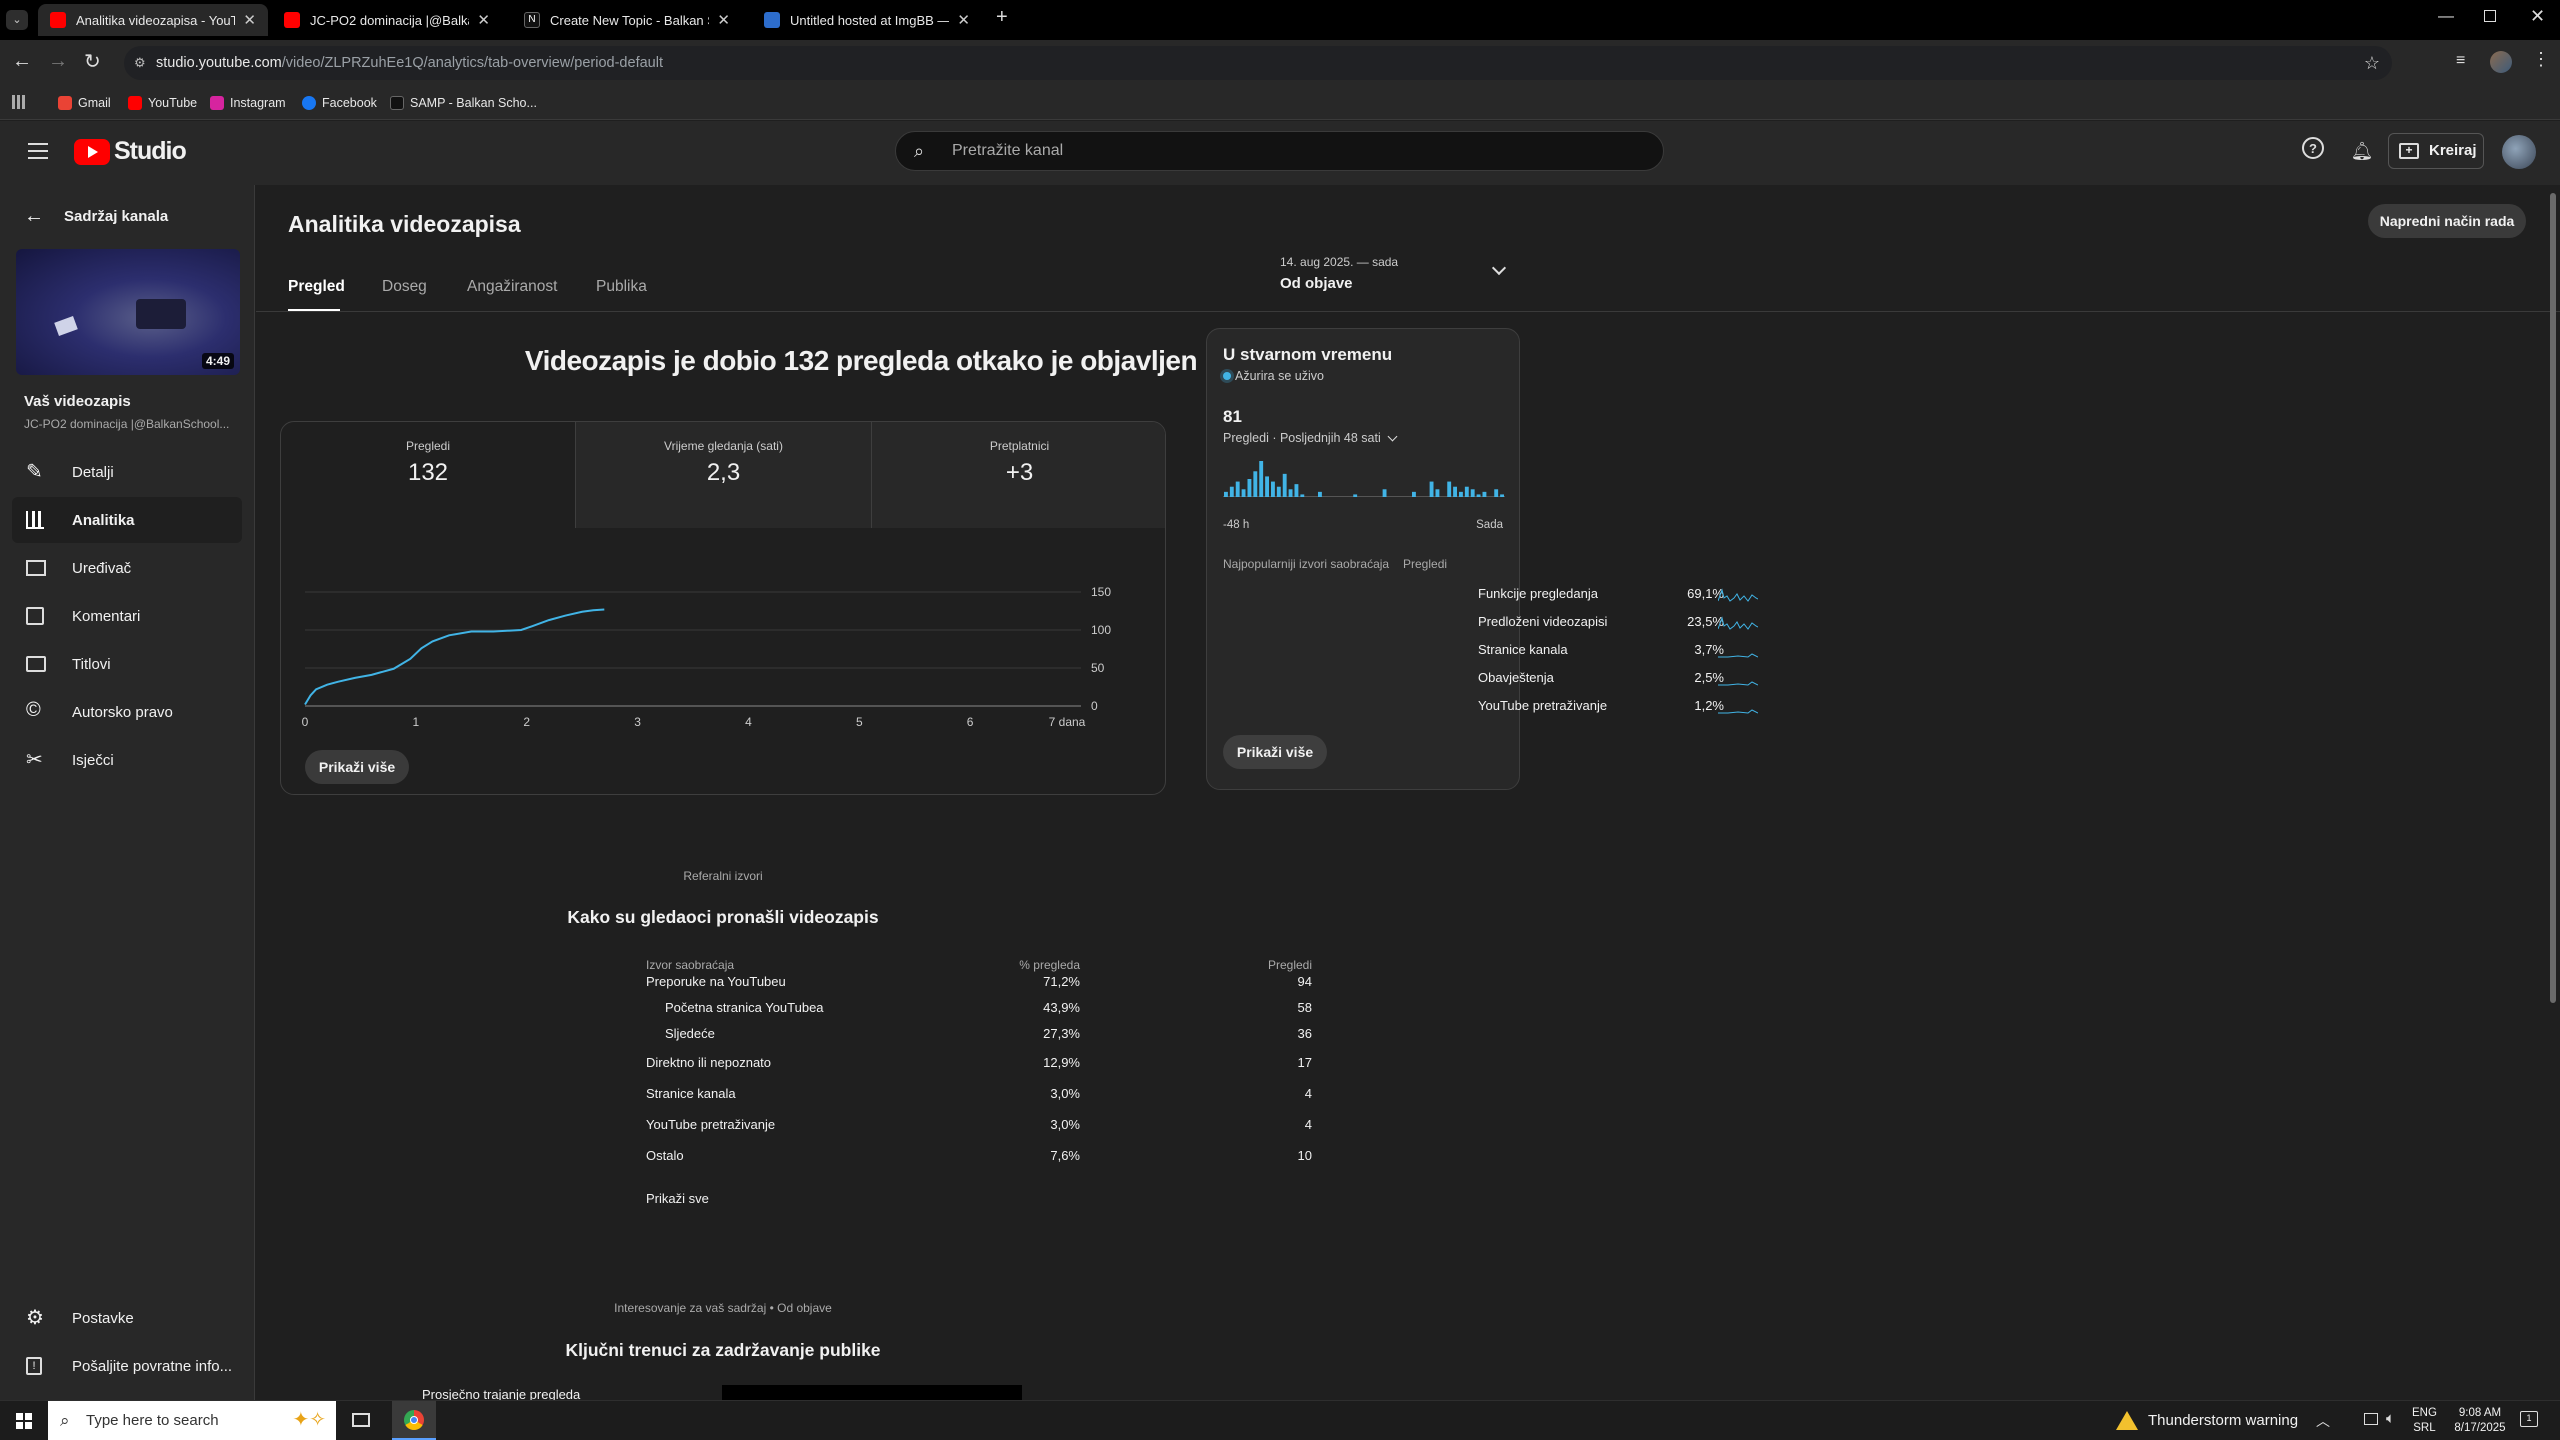 This screenshot has height=1440, width=2560. What do you see at coordinates (1310, 438) in the screenshot?
I see `realtime-period-selector: Pregledi · Posljednjih 48 sati` at bounding box center [1310, 438].